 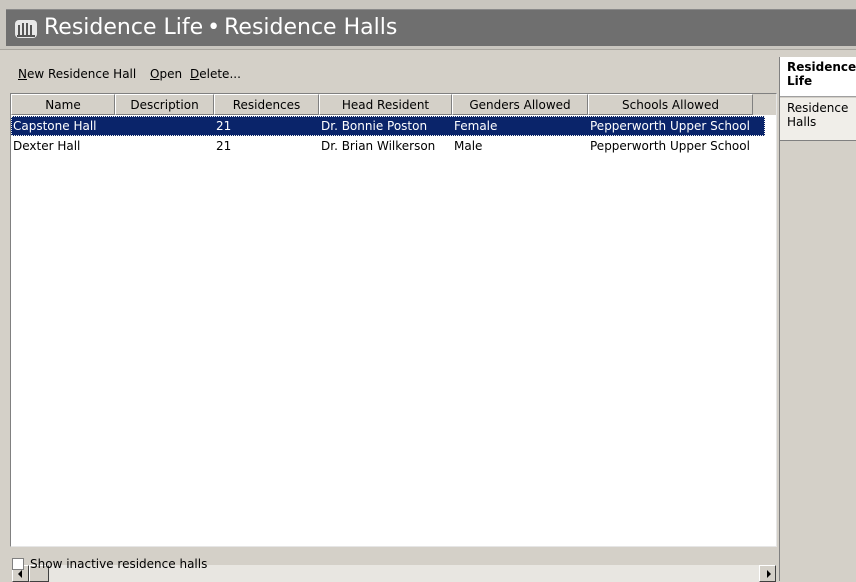 What do you see at coordinates (77, 74) in the screenshot?
I see `new-residence-hall-button: New Residence Hall` at bounding box center [77, 74].